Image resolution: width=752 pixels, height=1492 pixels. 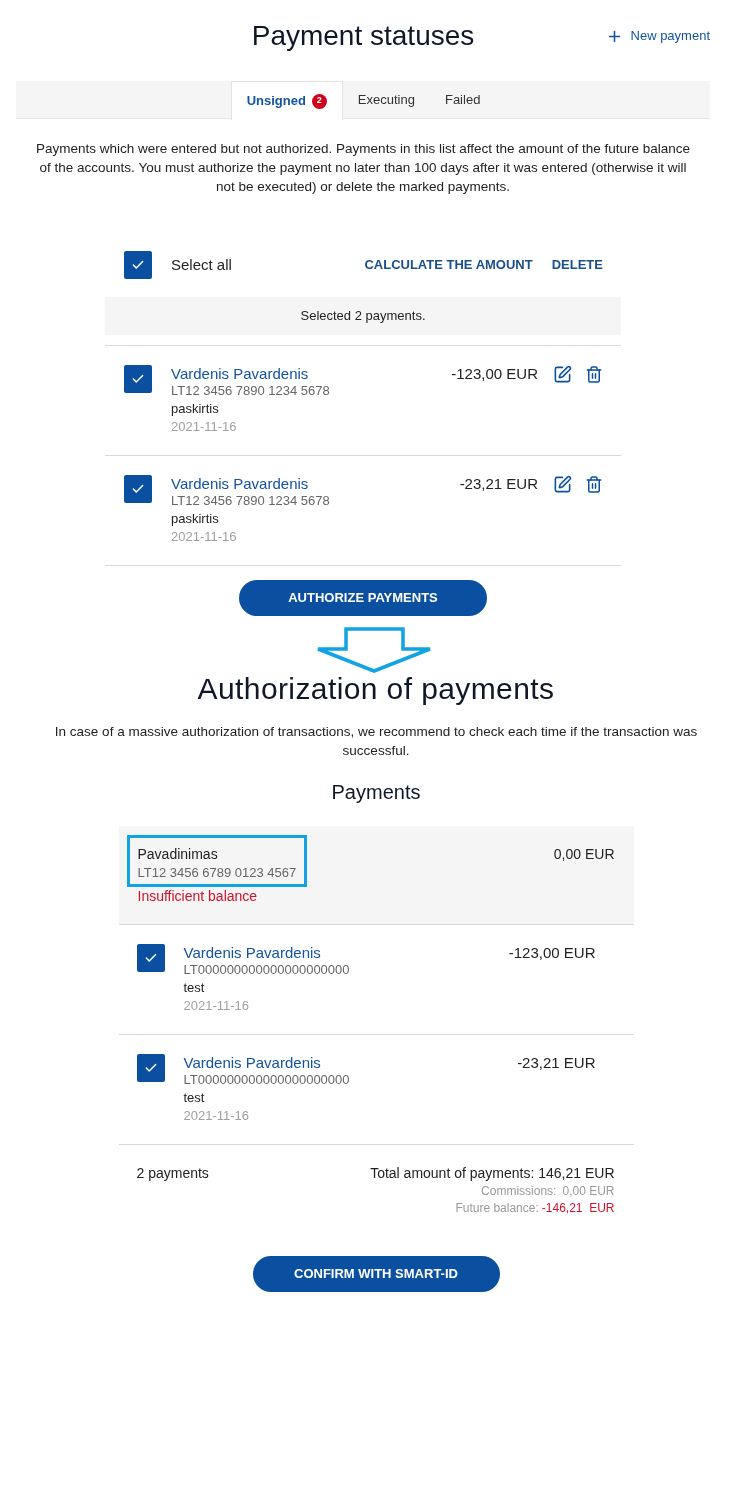 I want to click on future-balance-label: Future balance:, so click(x=497, y=1208).